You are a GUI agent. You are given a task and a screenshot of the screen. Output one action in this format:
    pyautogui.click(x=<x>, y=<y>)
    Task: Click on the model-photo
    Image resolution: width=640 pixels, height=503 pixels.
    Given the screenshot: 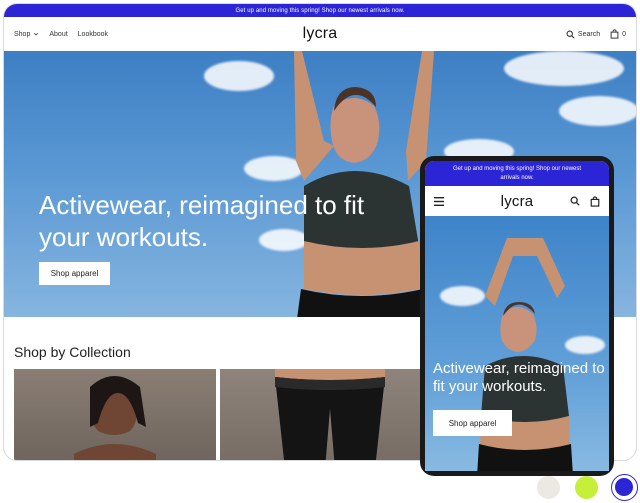 What is the action you would take?
    pyautogui.click(x=115, y=418)
    